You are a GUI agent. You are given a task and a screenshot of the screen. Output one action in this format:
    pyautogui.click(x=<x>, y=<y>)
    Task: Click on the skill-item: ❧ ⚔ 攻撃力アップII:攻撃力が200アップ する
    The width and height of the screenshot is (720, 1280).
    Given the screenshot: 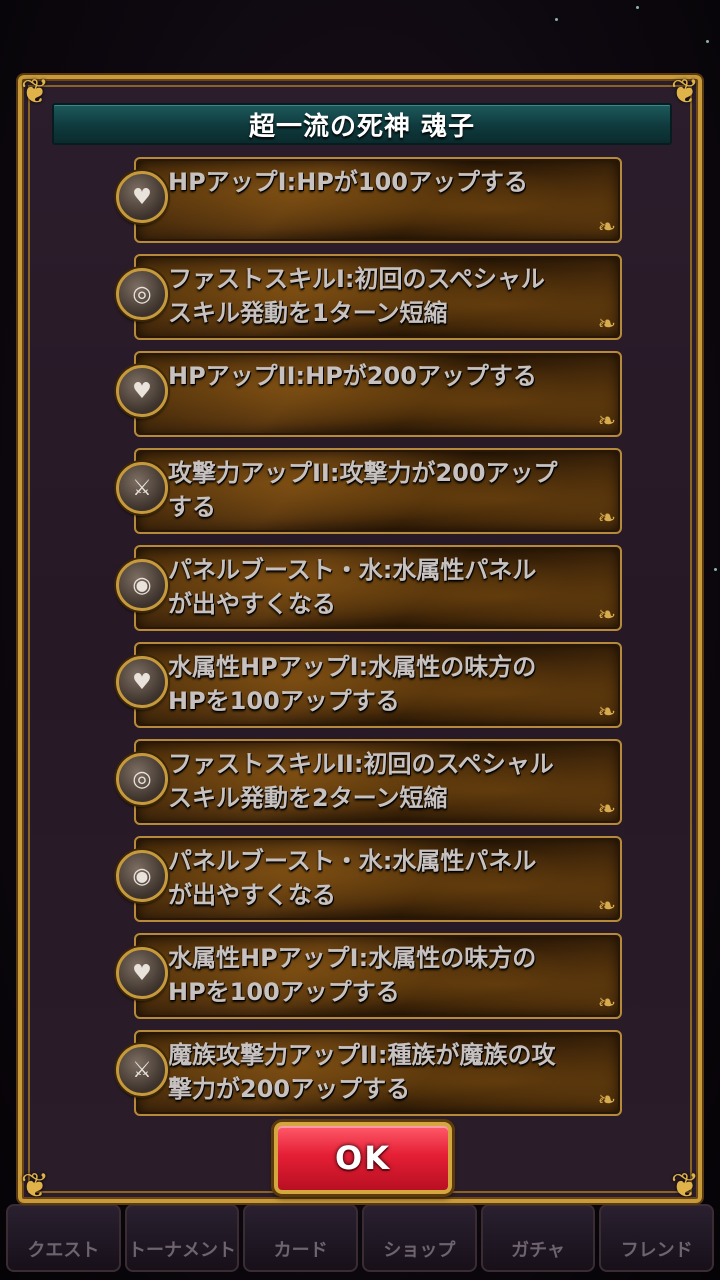 What is the action you would take?
    pyautogui.click(x=372, y=494)
    